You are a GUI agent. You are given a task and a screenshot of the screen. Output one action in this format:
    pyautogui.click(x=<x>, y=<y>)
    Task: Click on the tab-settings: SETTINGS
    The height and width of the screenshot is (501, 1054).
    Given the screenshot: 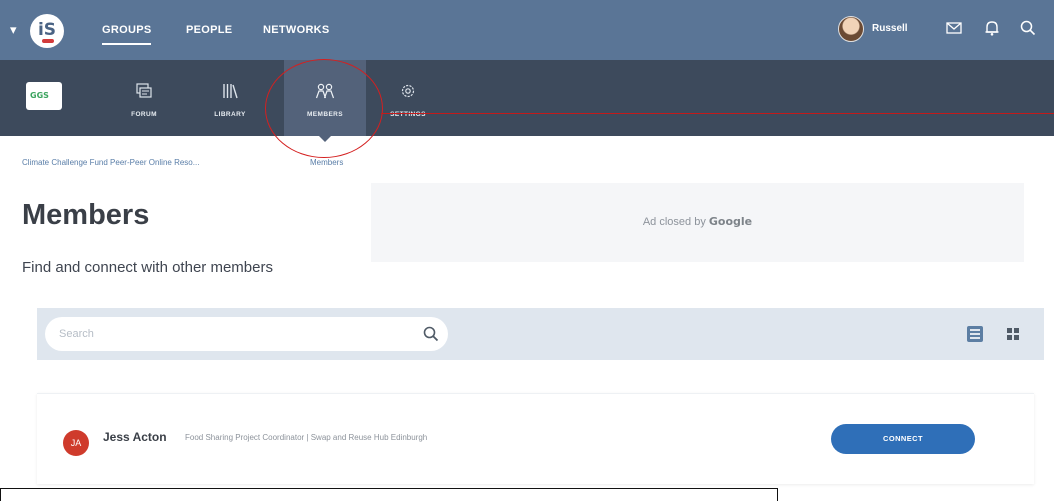 What is the action you would take?
    pyautogui.click(x=408, y=98)
    